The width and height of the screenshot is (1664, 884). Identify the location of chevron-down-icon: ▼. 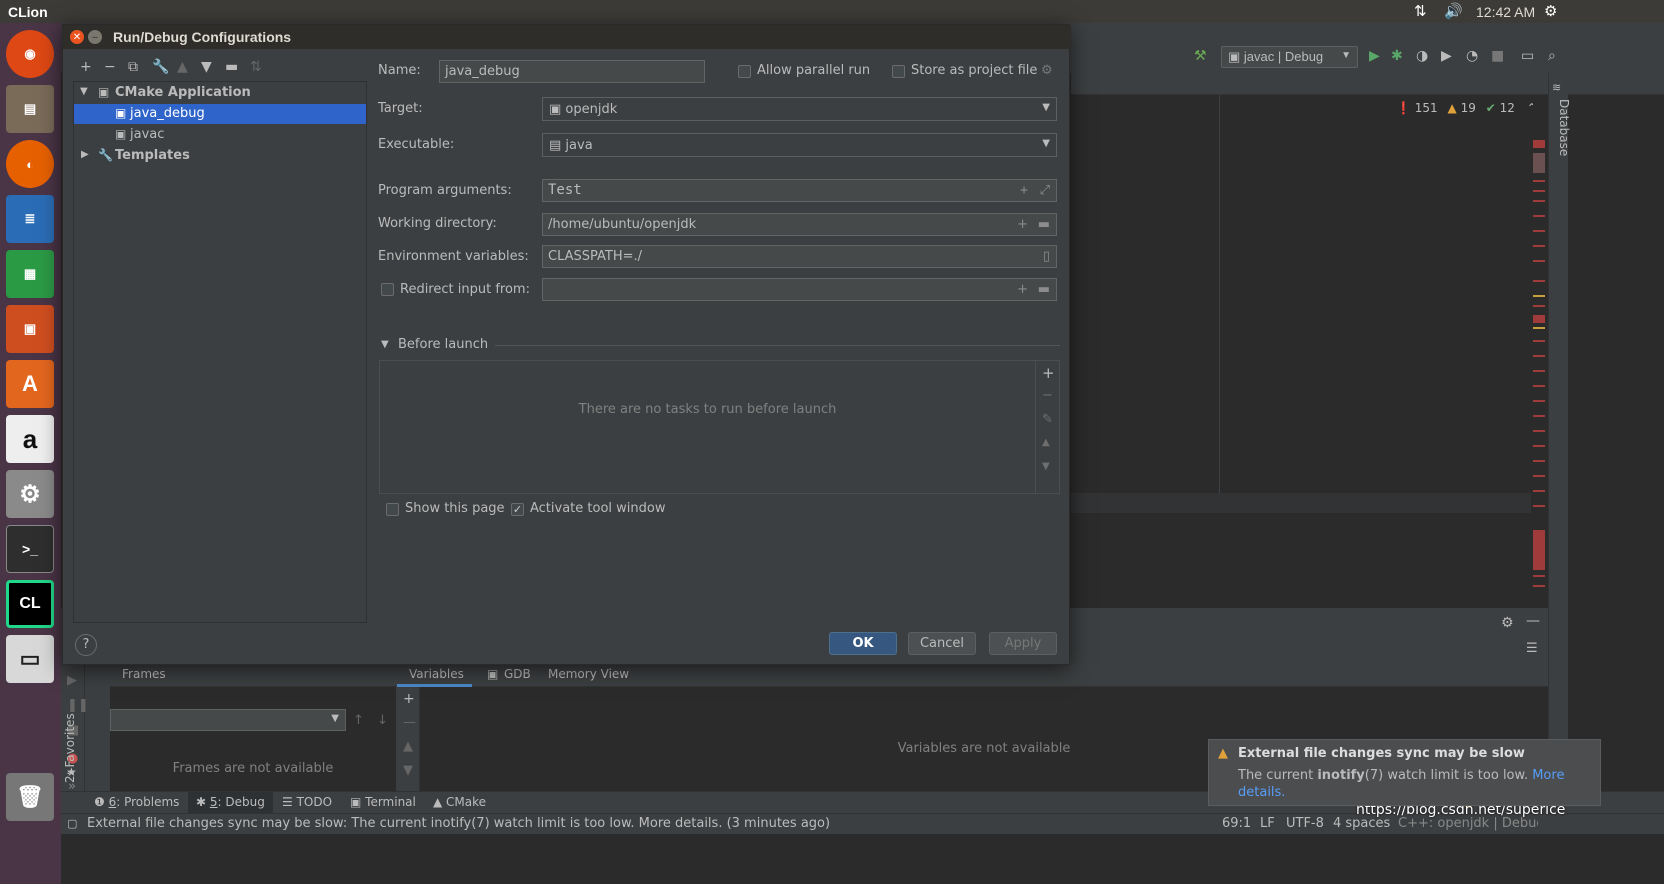
(84, 91).